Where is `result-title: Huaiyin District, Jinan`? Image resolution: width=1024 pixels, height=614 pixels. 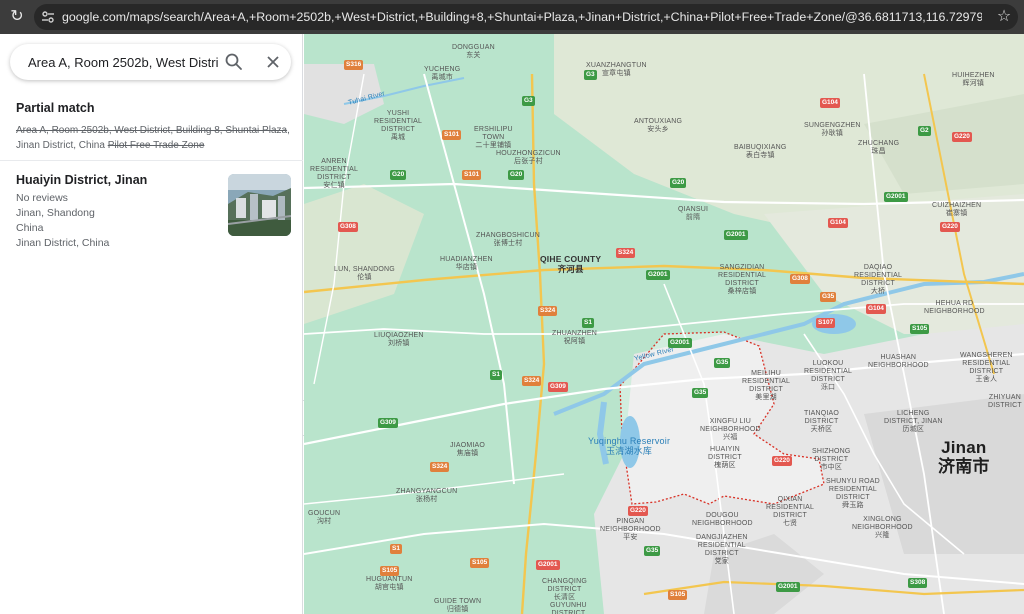 result-title: Huaiyin District, Jinan is located at coordinates (81, 180).